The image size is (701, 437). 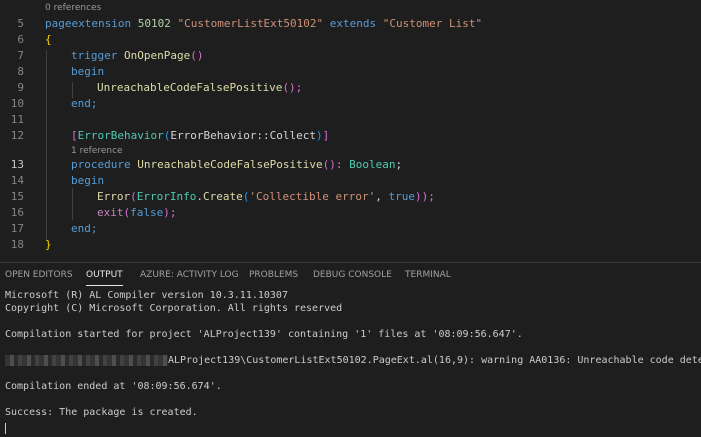 I want to click on tab-debug-console: DEBUG CONSOLE, so click(x=352, y=275).